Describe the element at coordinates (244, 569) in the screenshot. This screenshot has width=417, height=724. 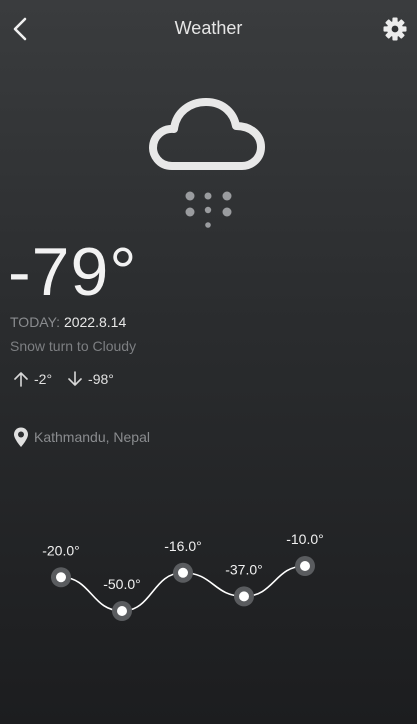
I see `chart-data-label: -37.0°` at that location.